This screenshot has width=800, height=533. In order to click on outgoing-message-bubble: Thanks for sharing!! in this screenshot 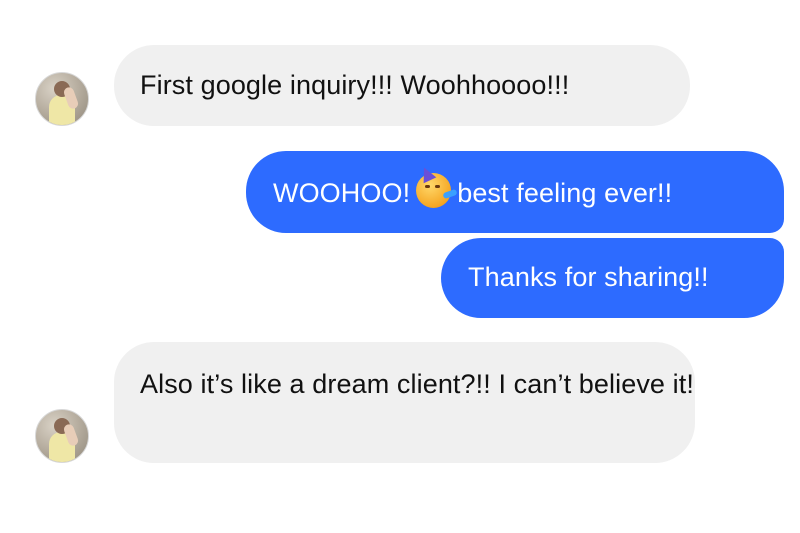, I will do `click(612, 278)`.